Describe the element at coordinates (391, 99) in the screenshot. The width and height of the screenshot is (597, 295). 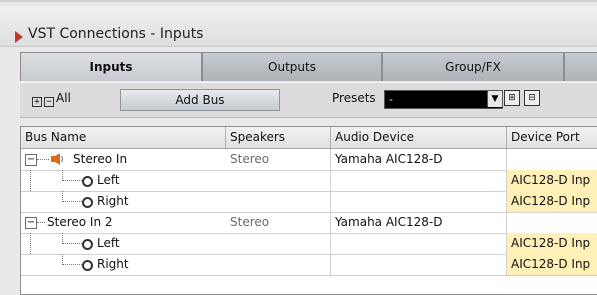
I see `presets-value: -` at that location.